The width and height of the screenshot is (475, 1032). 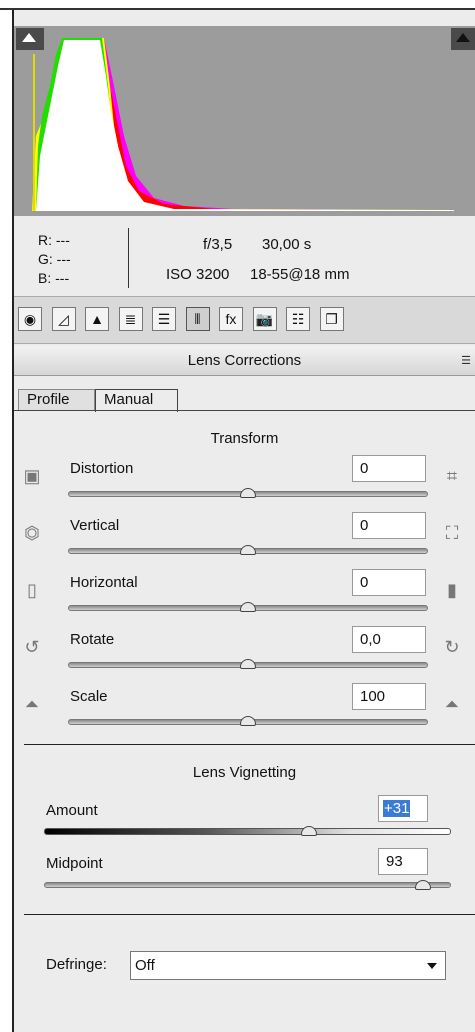 I want to click on camera-calibration-icon: 📷, so click(x=264, y=319).